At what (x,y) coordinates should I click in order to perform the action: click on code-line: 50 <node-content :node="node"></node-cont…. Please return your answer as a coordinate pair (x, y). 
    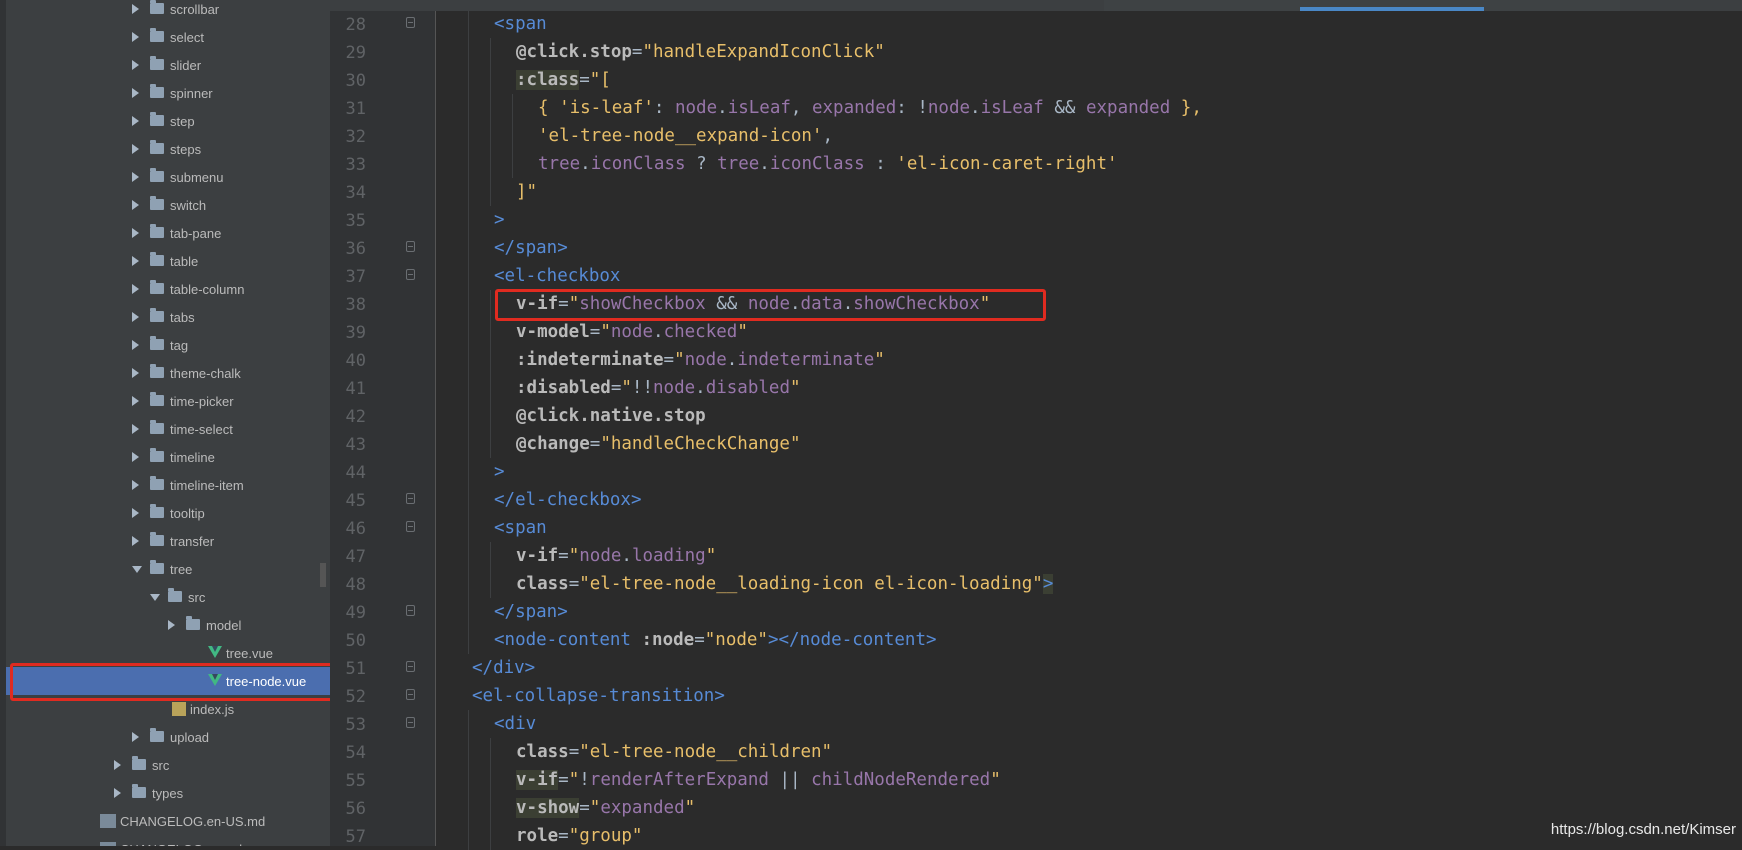
    Looking at the image, I should click on (1036, 640).